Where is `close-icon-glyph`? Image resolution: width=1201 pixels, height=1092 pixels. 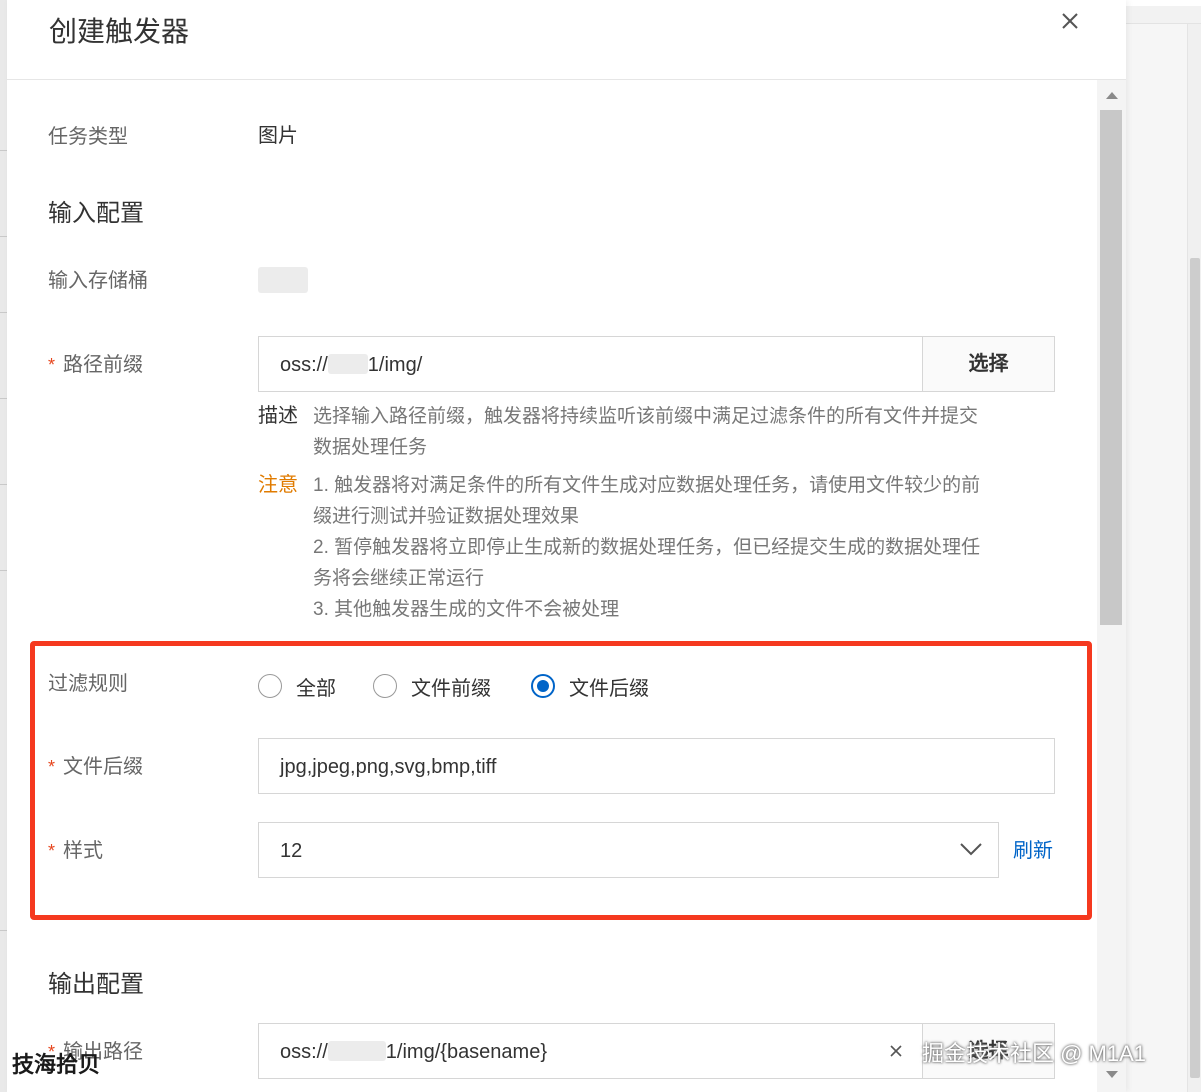 close-icon-glyph is located at coordinates (1070, 21).